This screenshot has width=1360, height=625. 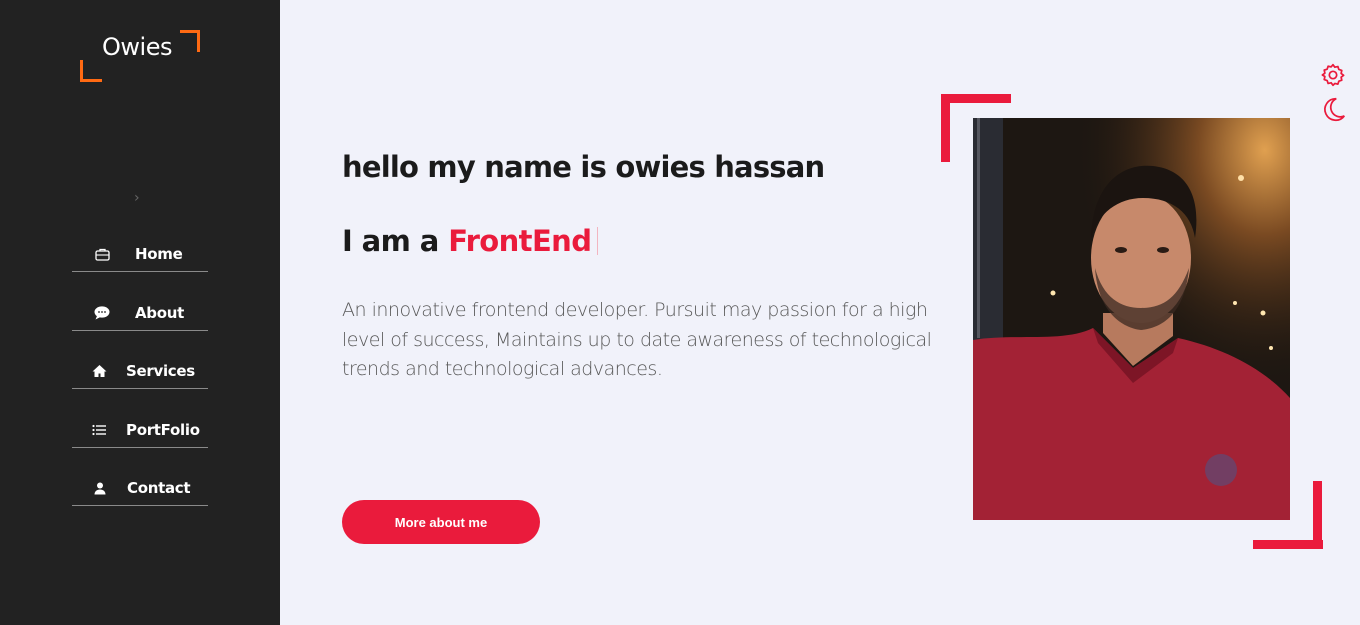 I want to click on role-highlight: FrontEnd, so click(x=520, y=241).